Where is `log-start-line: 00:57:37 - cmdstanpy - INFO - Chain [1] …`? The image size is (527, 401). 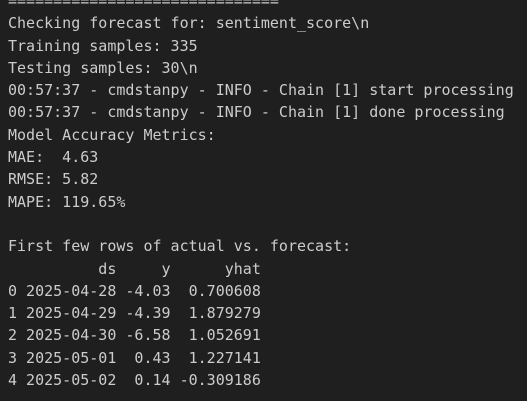
log-start-line: 00:57:37 - cmdstanpy - INFO - Chain [1] … is located at coordinates (261, 90).